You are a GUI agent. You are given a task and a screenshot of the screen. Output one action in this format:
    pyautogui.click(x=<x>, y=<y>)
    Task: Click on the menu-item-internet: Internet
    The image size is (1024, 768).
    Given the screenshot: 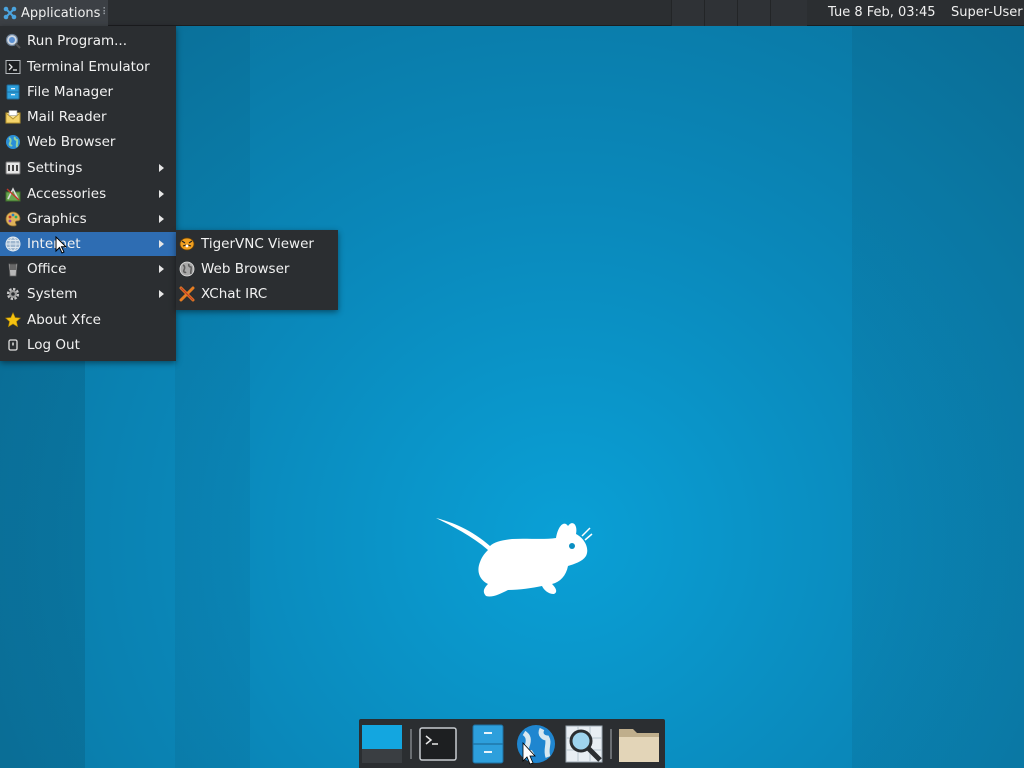 What is the action you would take?
    pyautogui.click(x=88, y=244)
    